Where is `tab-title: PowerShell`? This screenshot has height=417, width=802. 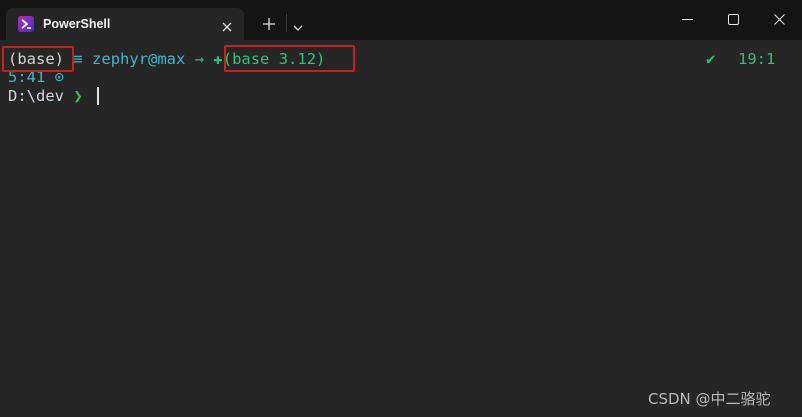 tab-title: PowerShell is located at coordinates (77, 24).